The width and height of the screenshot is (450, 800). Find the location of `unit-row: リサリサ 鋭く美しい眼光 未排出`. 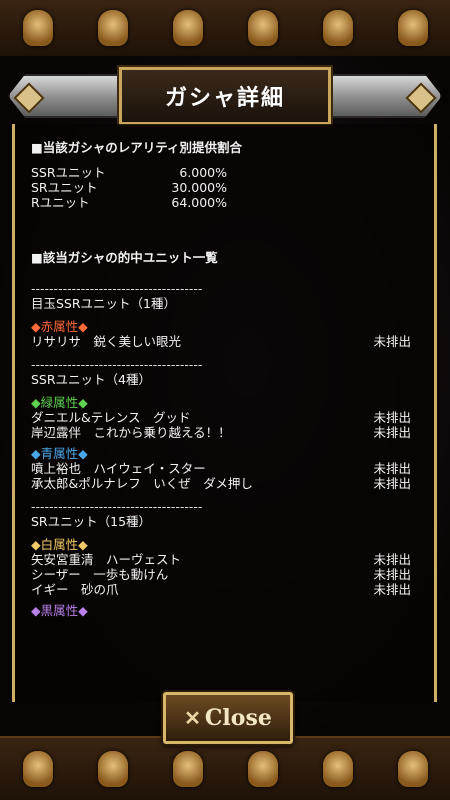

unit-row: リサリサ 鋭く美しい眼光 未排出 is located at coordinates (221, 341).